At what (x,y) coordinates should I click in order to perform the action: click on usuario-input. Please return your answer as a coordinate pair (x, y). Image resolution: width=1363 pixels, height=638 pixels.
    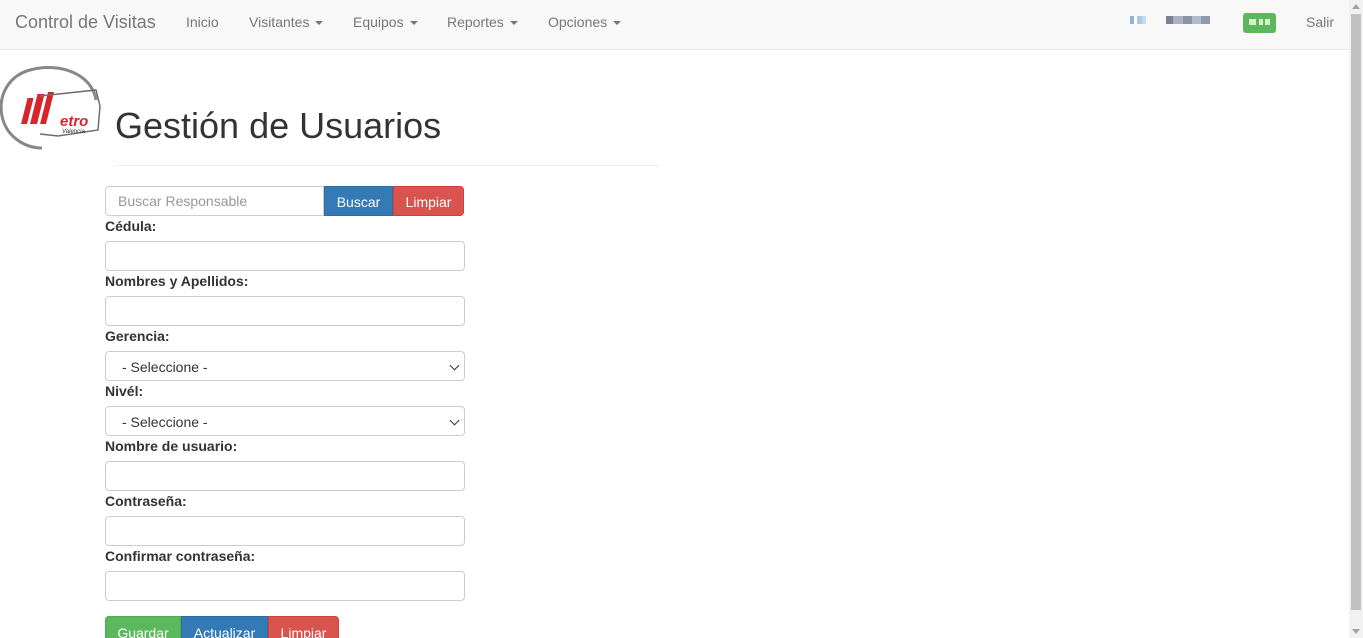
    Looking at the image, I should click on (285, 476).